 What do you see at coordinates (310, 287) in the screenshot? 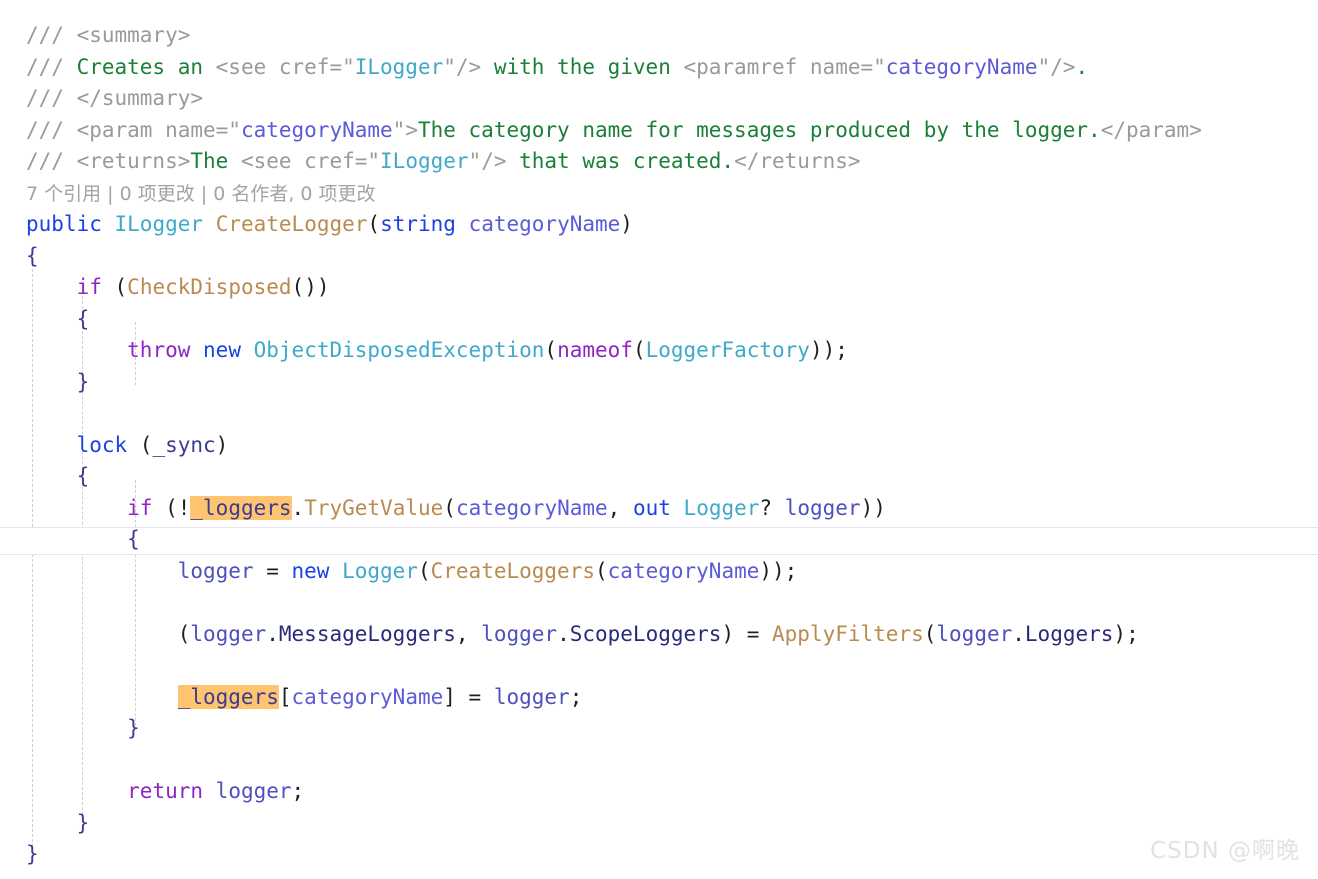
I see `token: ())` at bounding box center [310, 287].